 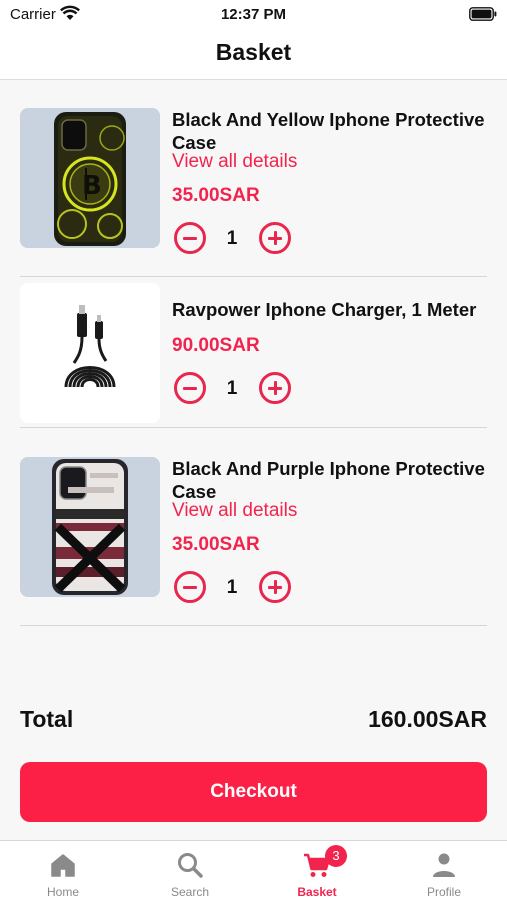 What do you see at coordinates (444, 865) in the screenshot?
I see `person-icon` at bounding box center [444, 865].